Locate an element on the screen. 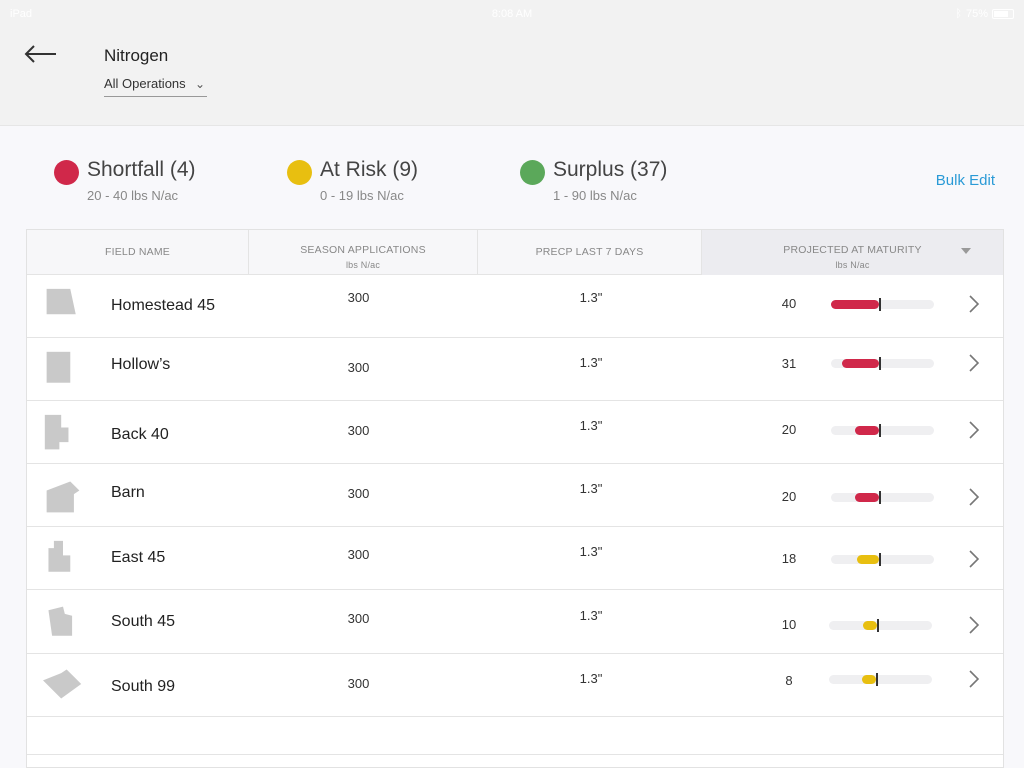 This screenshot has width=1024, height=768. field-name: East 45 is located at coordinates (138, 557).